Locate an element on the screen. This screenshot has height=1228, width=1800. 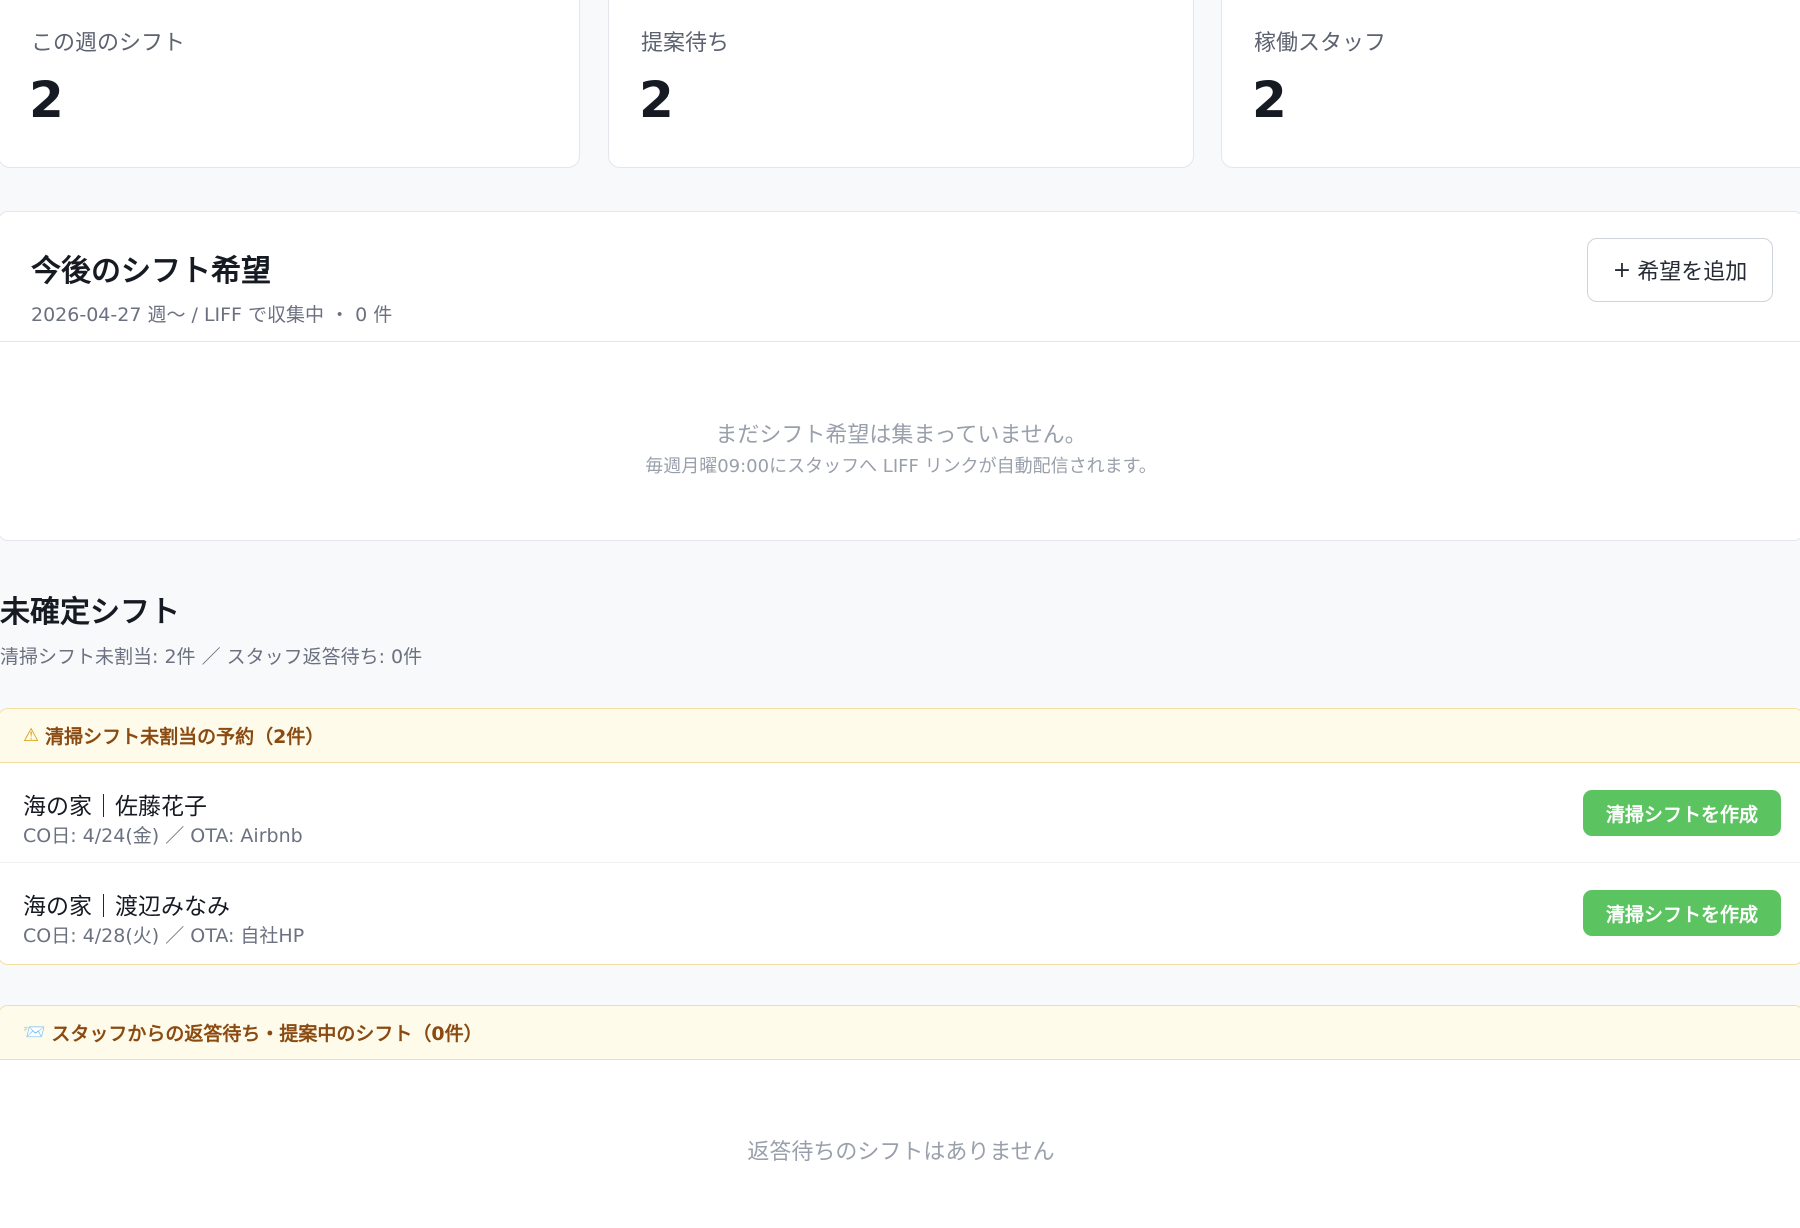
reservation-meta: CO日: 4/24(金) ／ OTA: Airbnb is located at coordinates (163, 836).